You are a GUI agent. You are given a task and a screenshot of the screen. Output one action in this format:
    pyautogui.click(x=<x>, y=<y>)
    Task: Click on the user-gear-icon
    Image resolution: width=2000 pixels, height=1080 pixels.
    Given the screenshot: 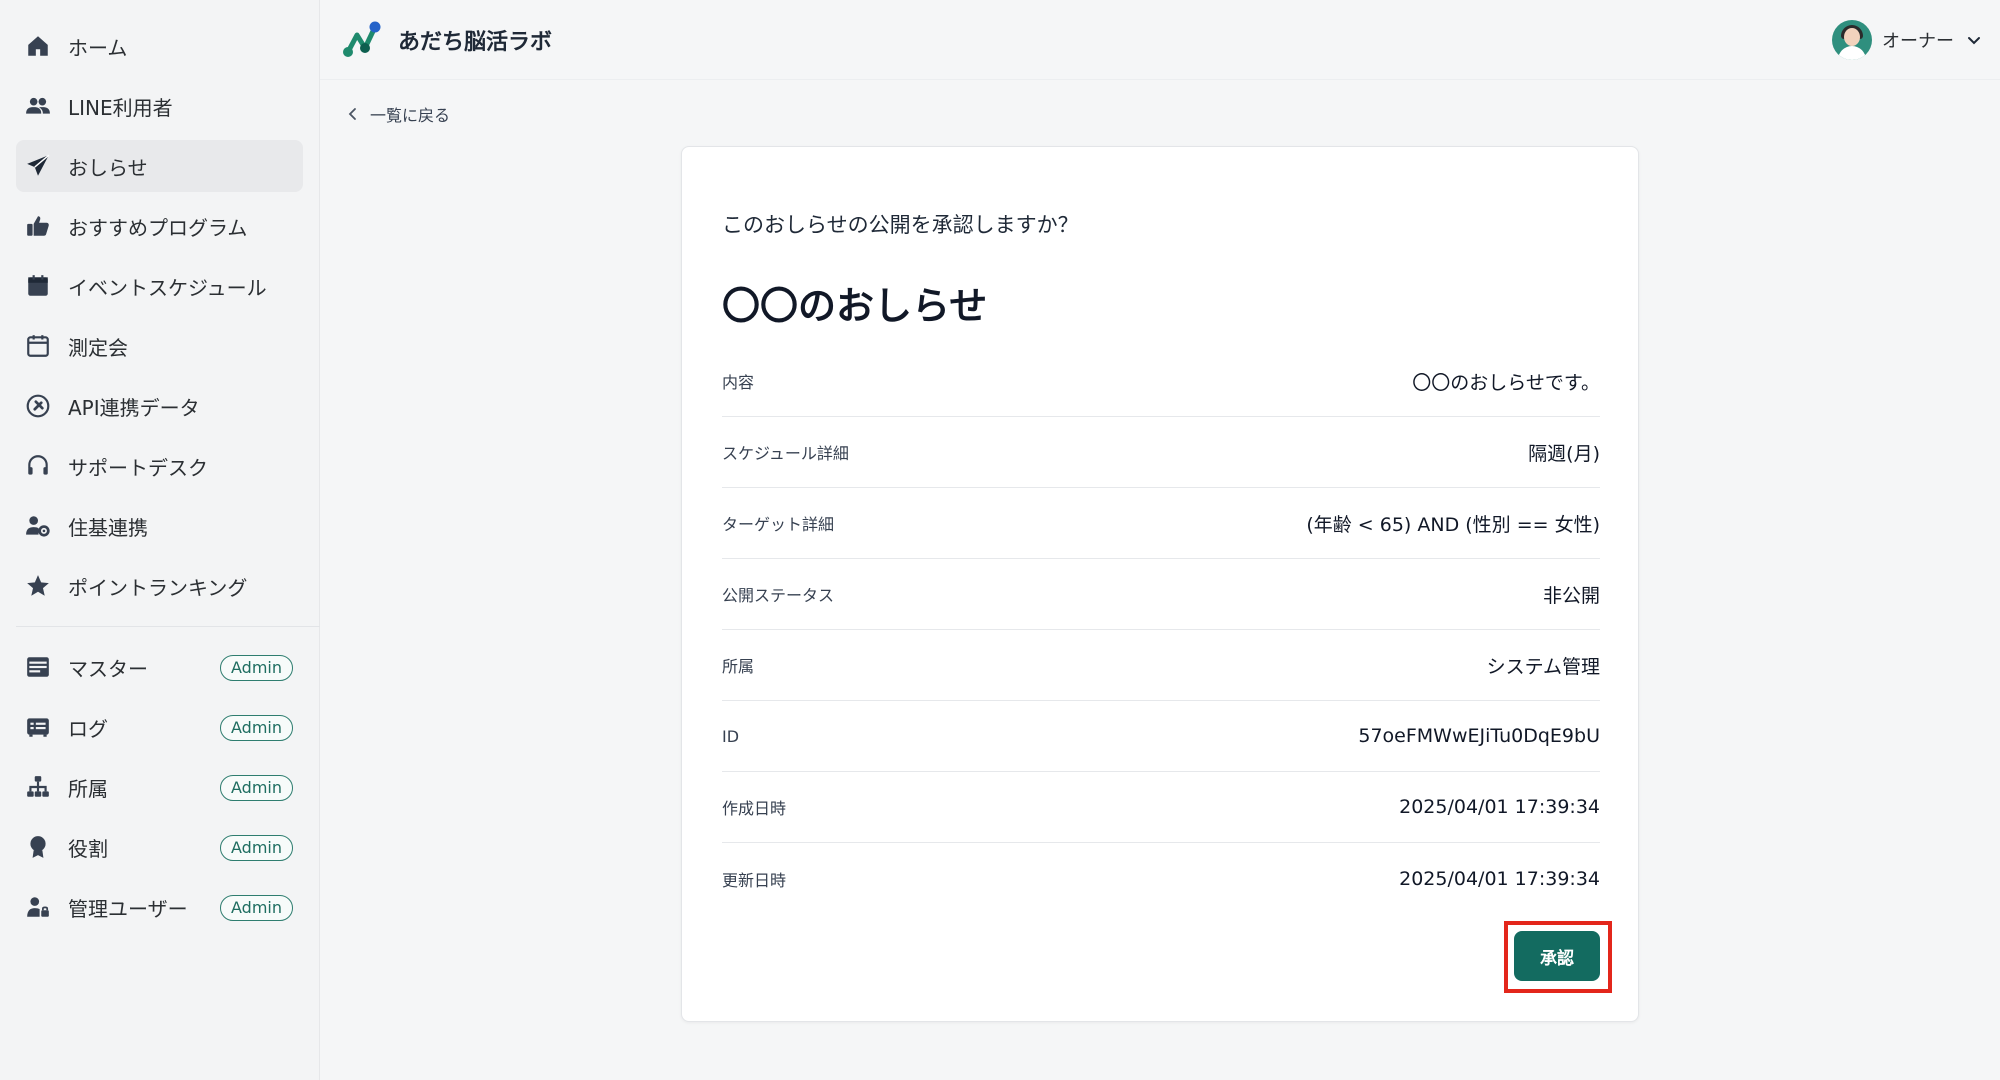 What is the action you would take?
    pyautogui.click(x=38, y=526)
    